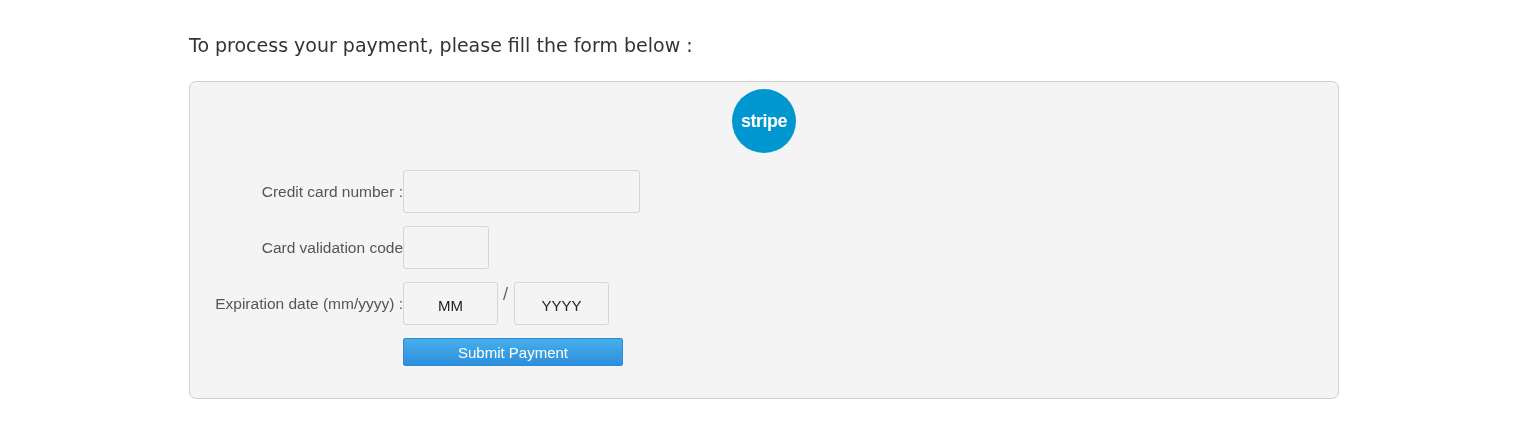 The width and height of the screenshot is (1513, 447). What do you see at coordinates (562, 303) in the screenshot?
I see `year-field: YYYY` at bounding box center [562, 303].